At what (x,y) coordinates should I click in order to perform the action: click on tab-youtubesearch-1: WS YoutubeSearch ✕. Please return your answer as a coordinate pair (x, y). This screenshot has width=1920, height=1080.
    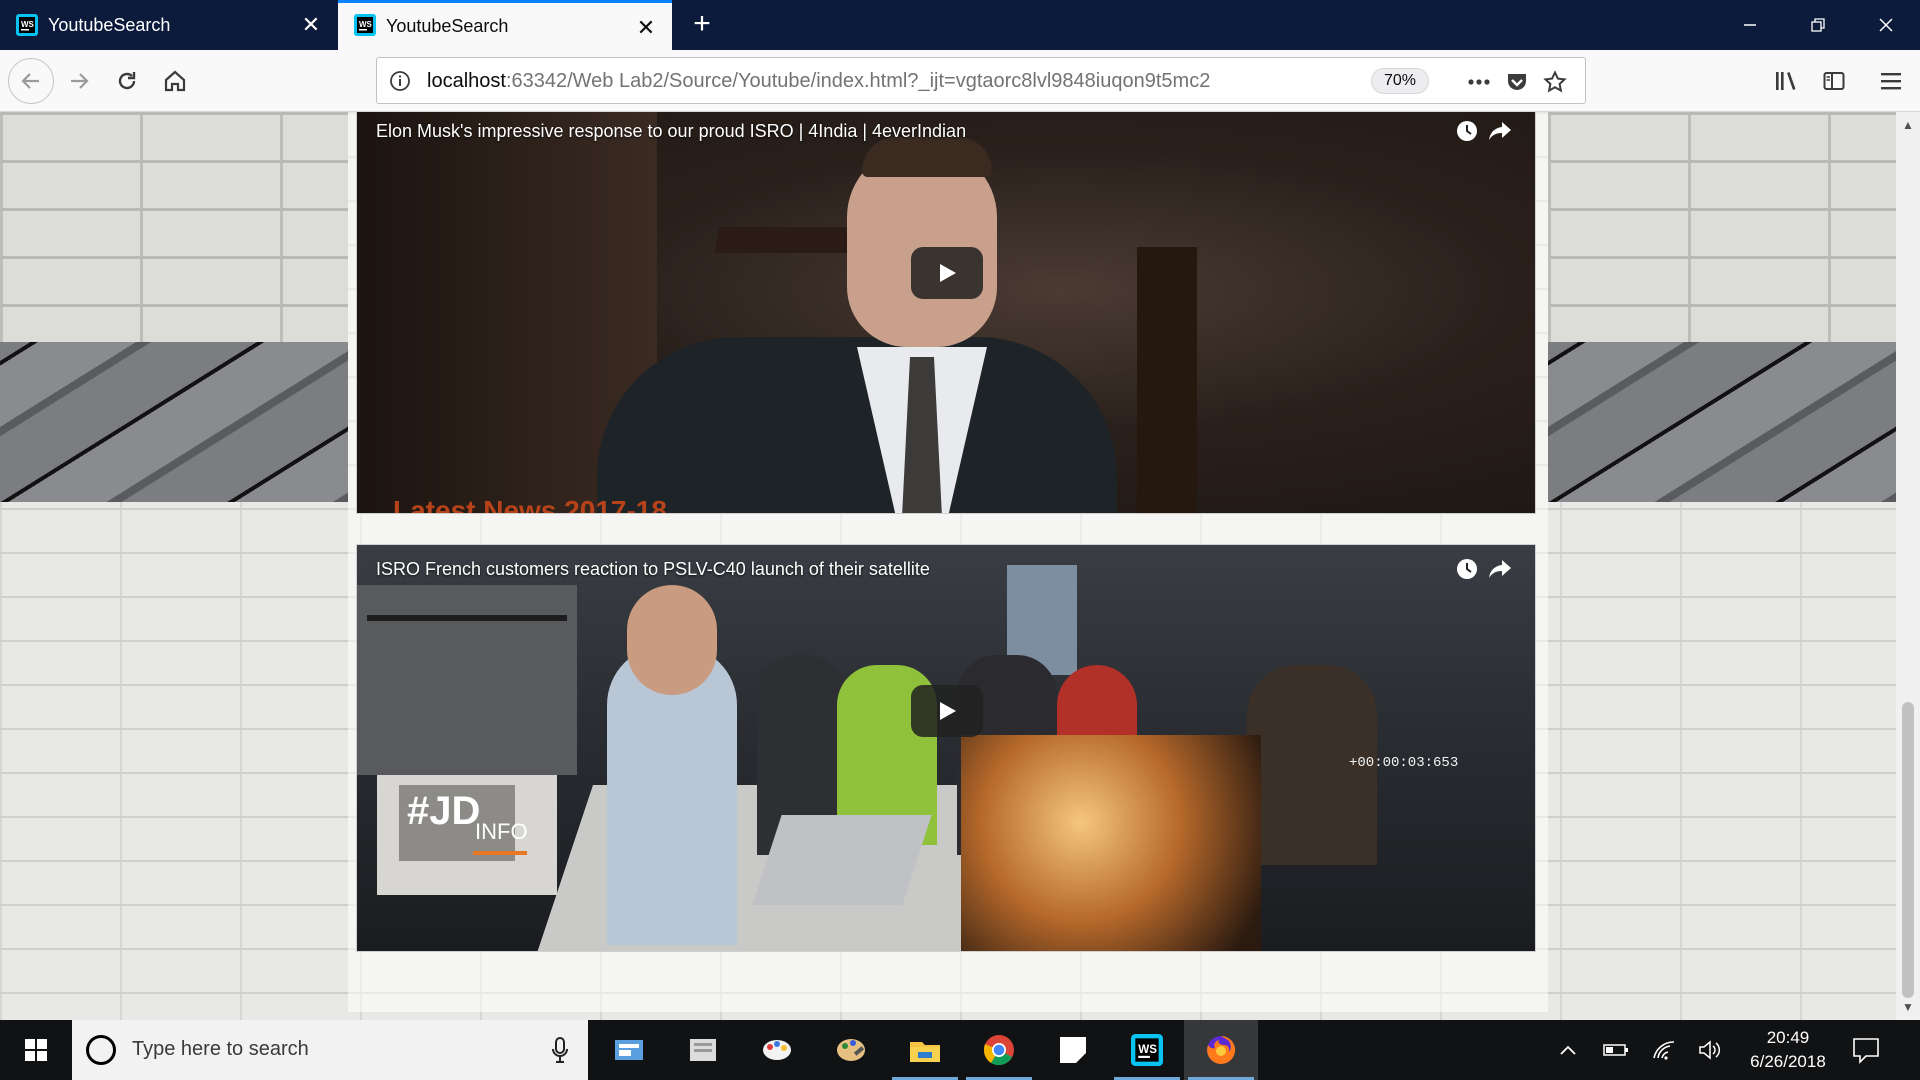
    Looking at the image, I should click on (168, 25).